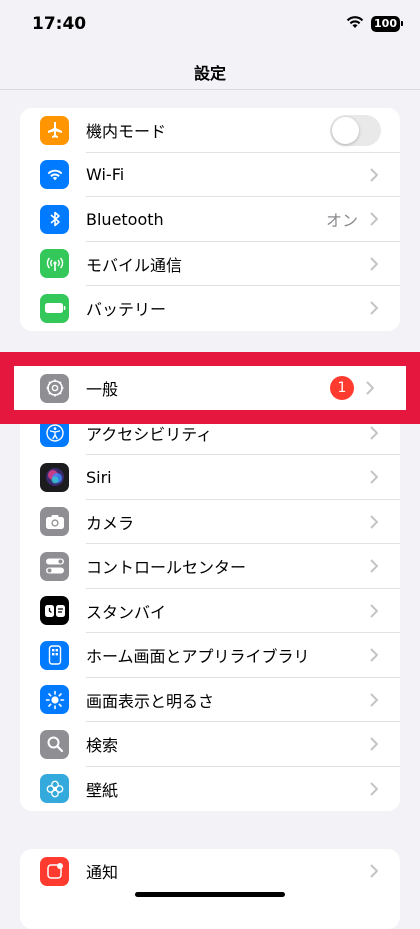 Image resolution: width=420 pixels, height=929 pixels. What do you see at coordinates (210, 477) in the screenshot?
I see `settings-row-siri: Siri` at bounding box center [210, 477].